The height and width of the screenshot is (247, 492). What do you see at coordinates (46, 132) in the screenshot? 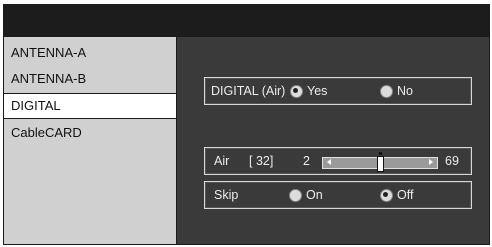
I see `sidebar-item-cablecard: CableCARD` at bounding box center [46, 132].